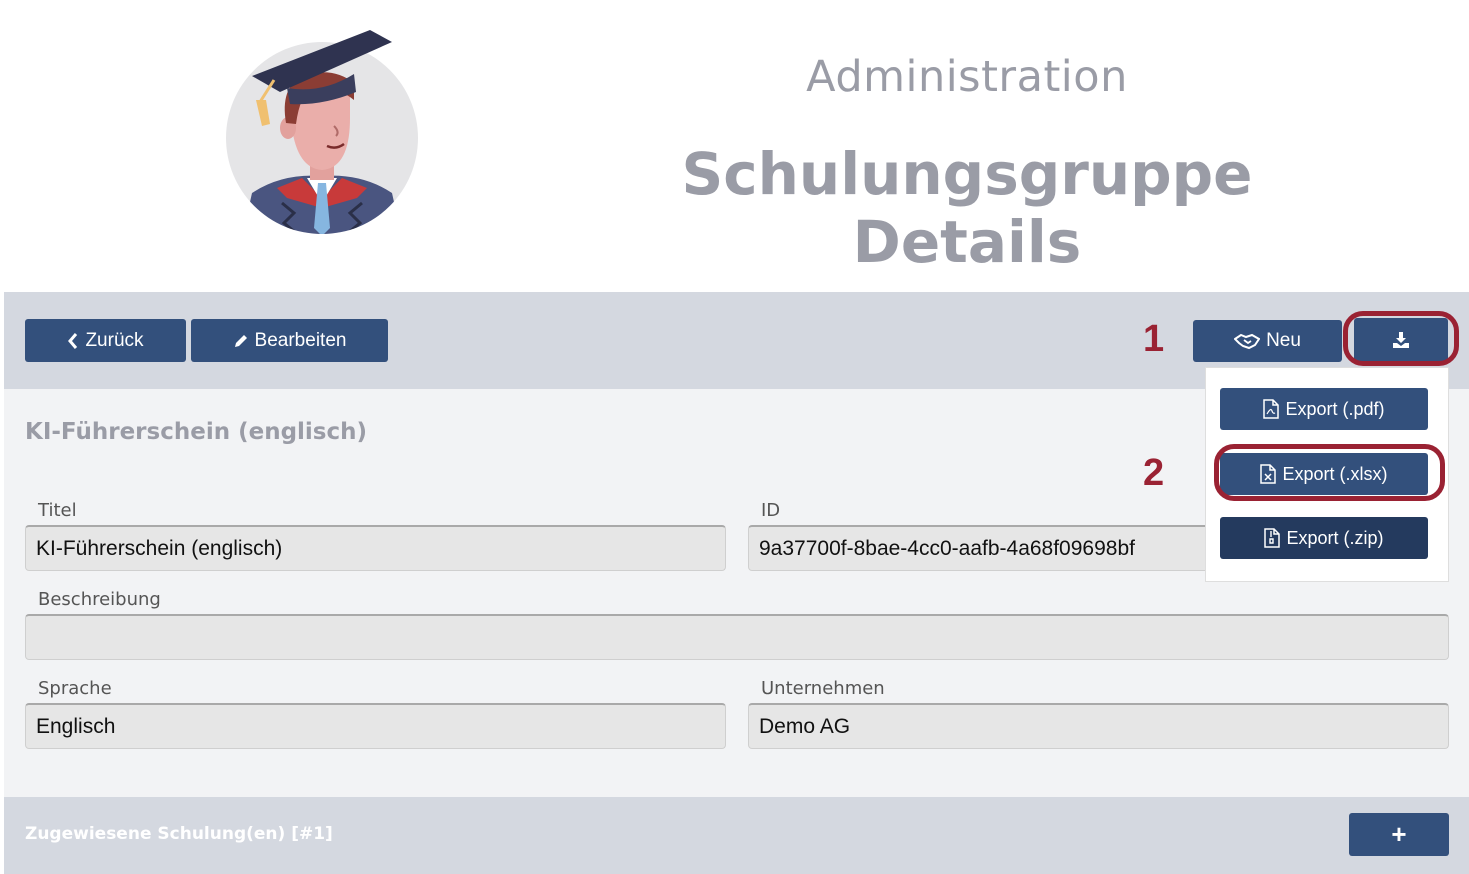 Image resolution: width=1469 pixels, height=874 pixels. I want to click on header-subtitle: Administration, so click(967, 77).